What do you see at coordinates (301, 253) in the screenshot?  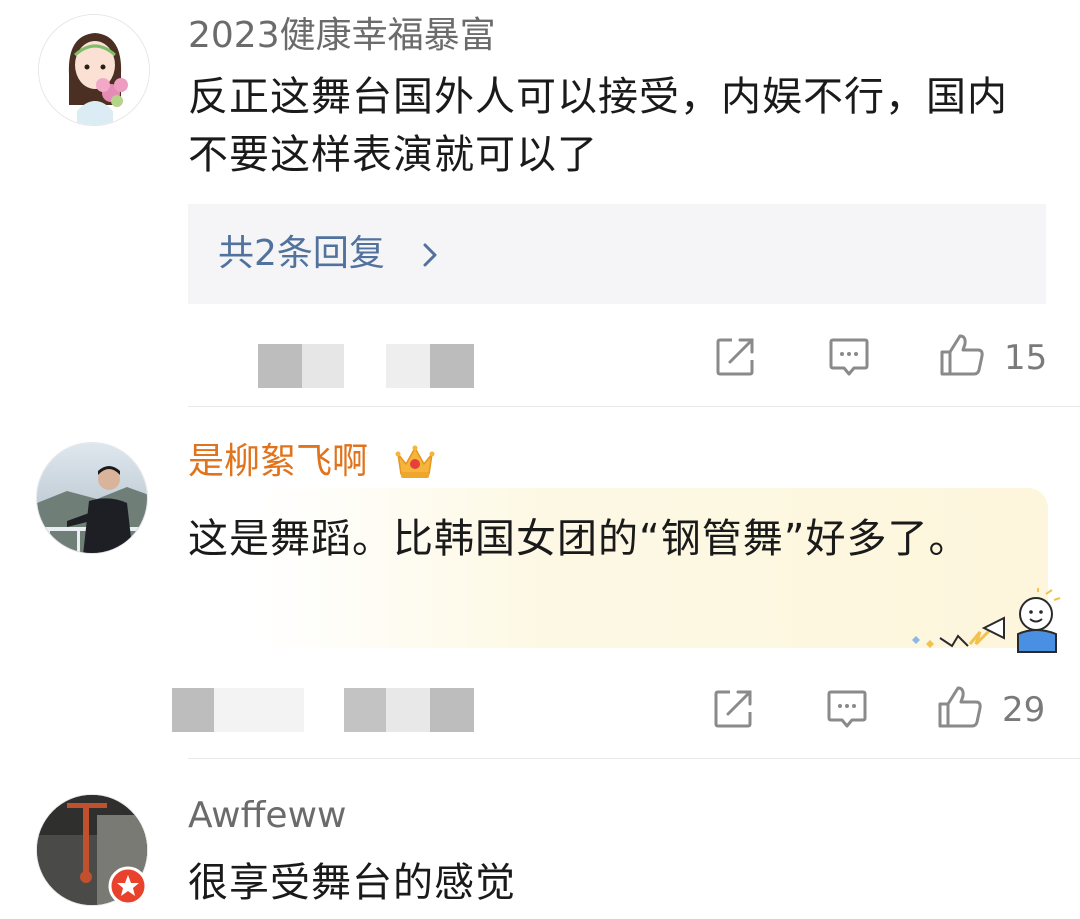 I see `replies-count-label: 共2条回复` at bounding box center [301, 253].